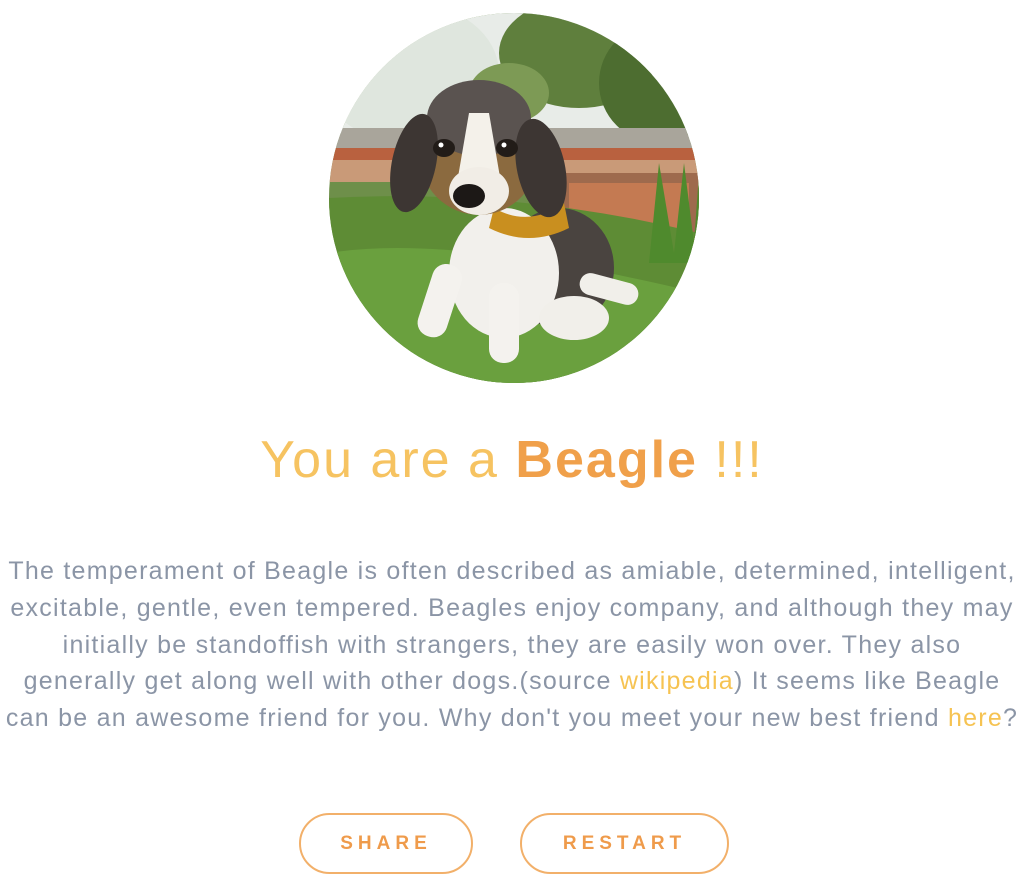 The image size is (1024, 893). Describe the element at coordinates (677, 681) in the screenshot. I see `wikipedia-link: wikipedia` at that location.